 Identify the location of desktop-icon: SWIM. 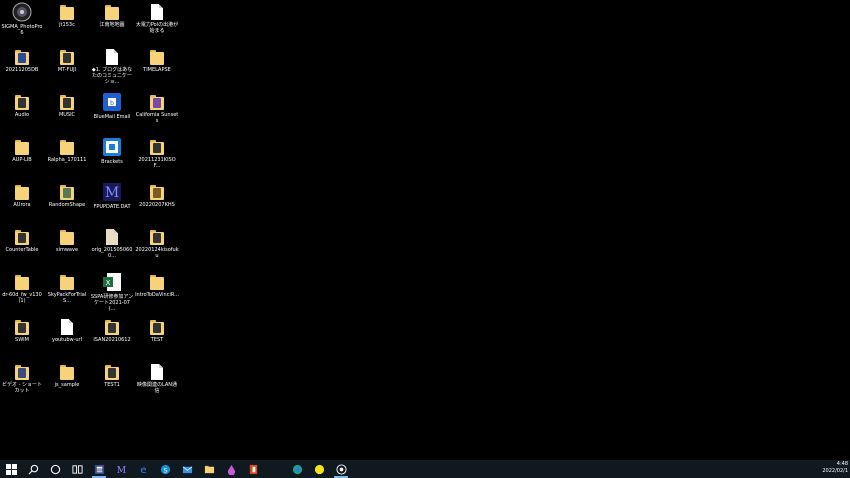
(22, 330).